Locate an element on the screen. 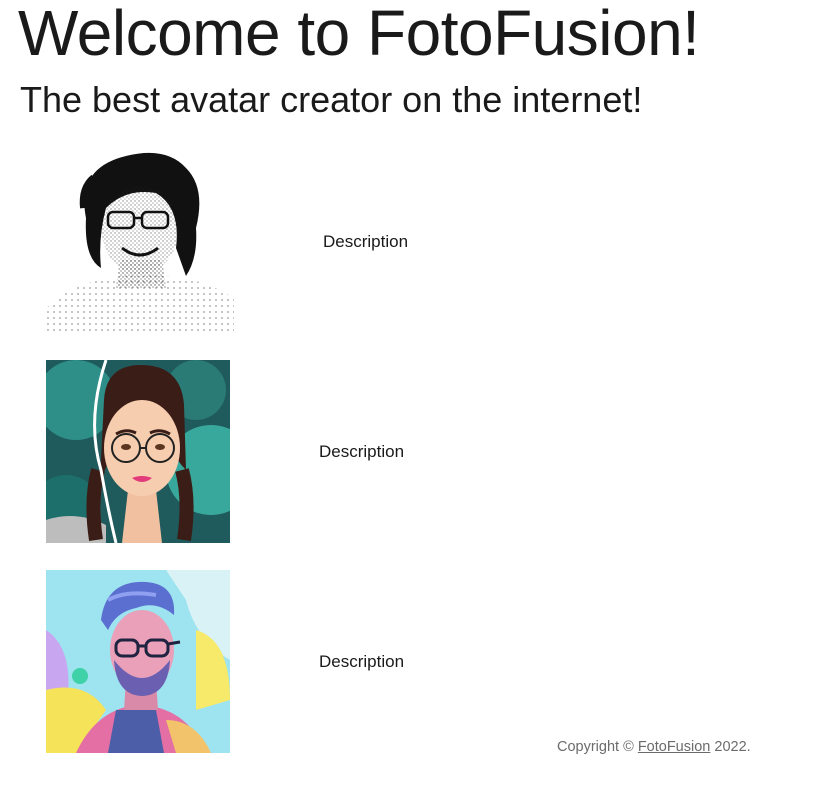  page-title: Welcome to FotoFusion! is located at coordinates (359, 34).